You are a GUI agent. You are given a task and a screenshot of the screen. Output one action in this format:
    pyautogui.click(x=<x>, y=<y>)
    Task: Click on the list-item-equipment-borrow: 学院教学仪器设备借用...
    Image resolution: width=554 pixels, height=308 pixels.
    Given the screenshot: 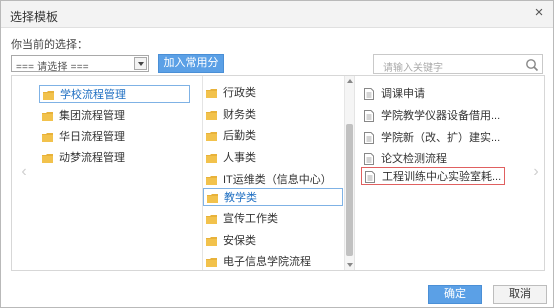 What is the action you would take?
    pyautogui.click(x=436, y=116)
    